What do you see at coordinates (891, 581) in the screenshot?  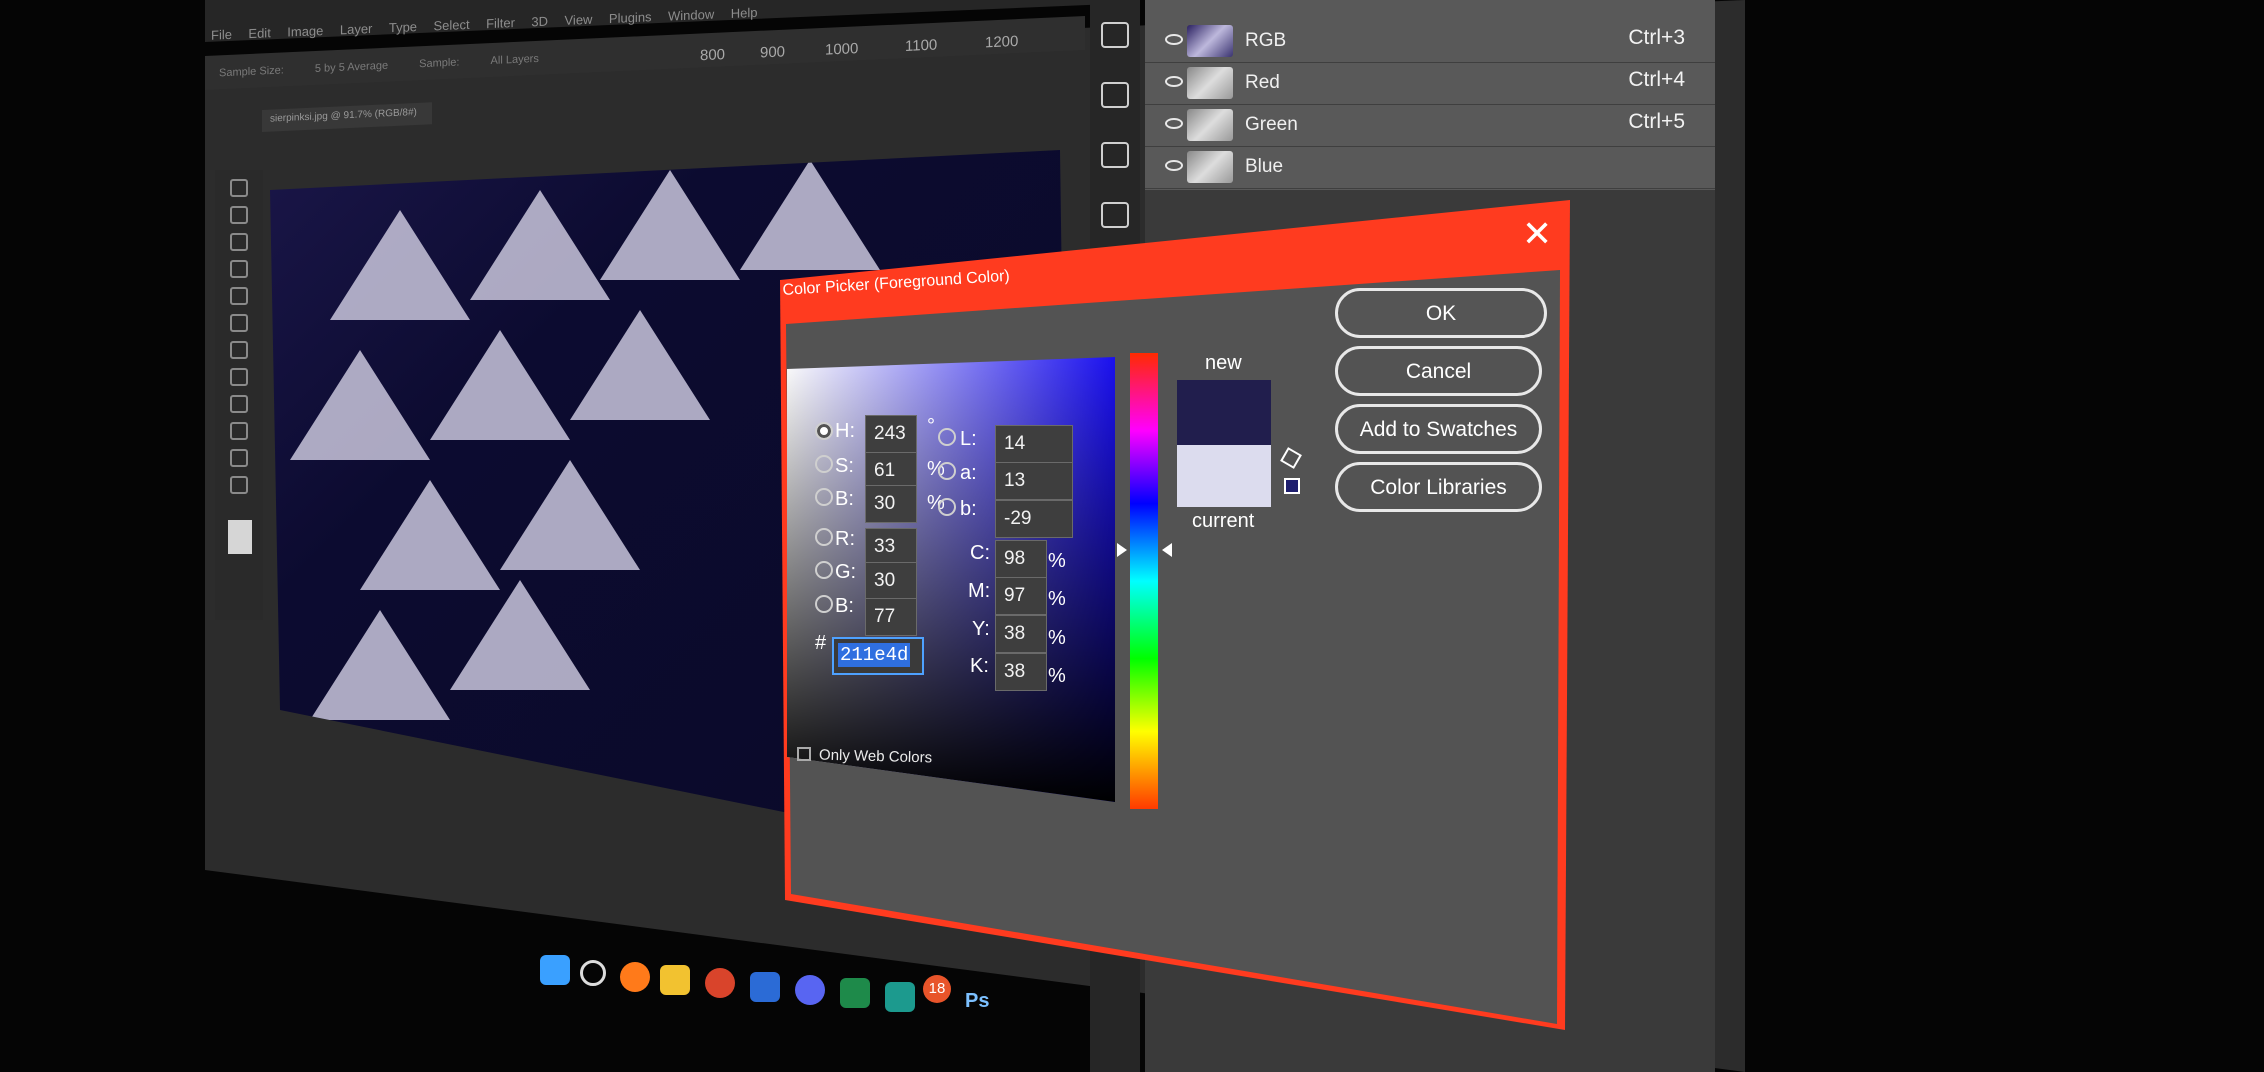 I see `green-input: 30` at bounding box center [891, 581].